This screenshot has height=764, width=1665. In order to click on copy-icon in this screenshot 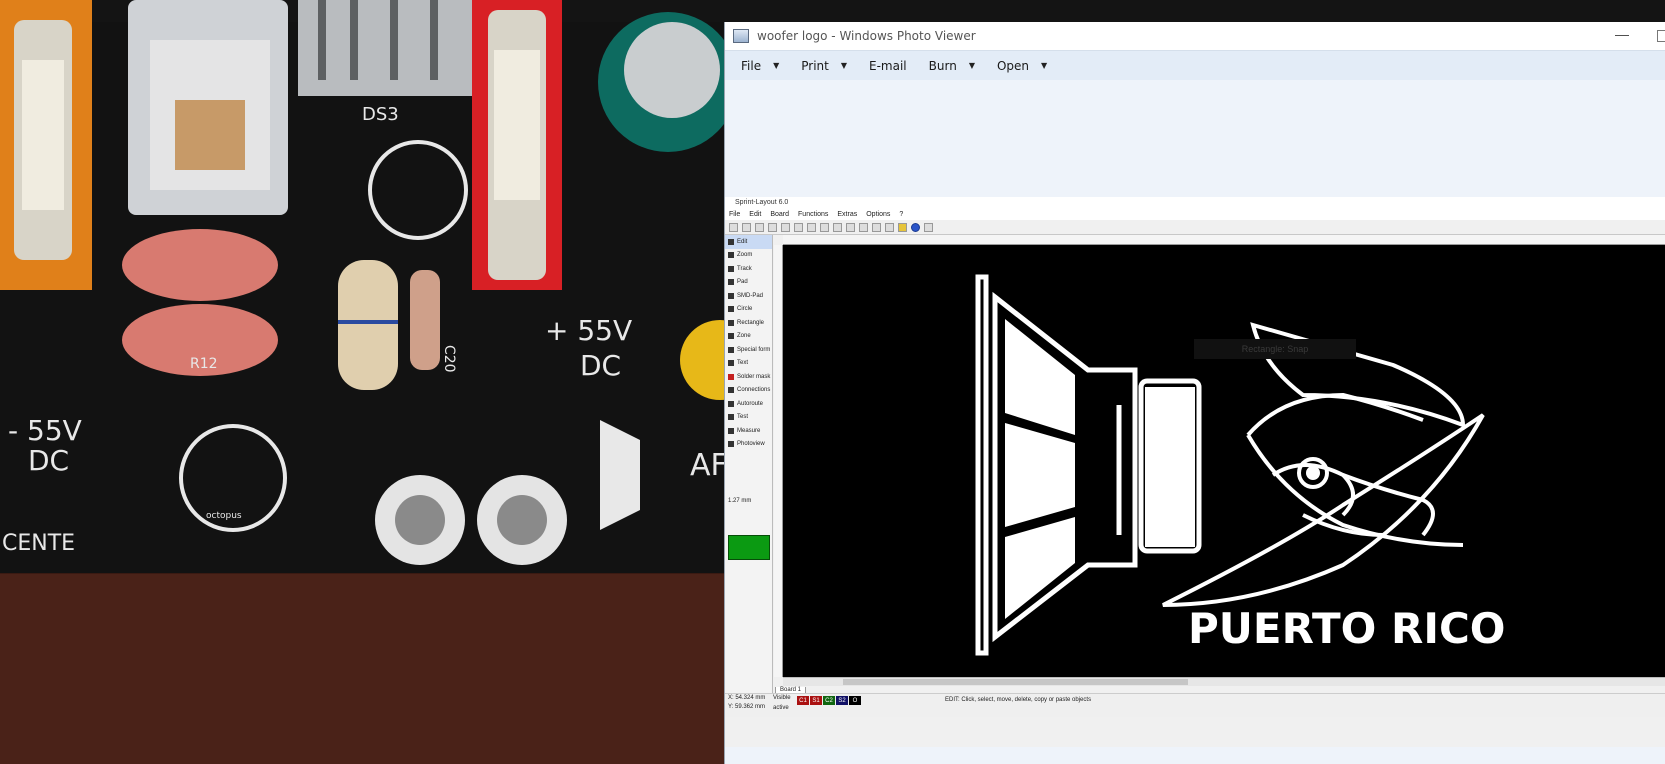, I will do `click(824, 227)`.